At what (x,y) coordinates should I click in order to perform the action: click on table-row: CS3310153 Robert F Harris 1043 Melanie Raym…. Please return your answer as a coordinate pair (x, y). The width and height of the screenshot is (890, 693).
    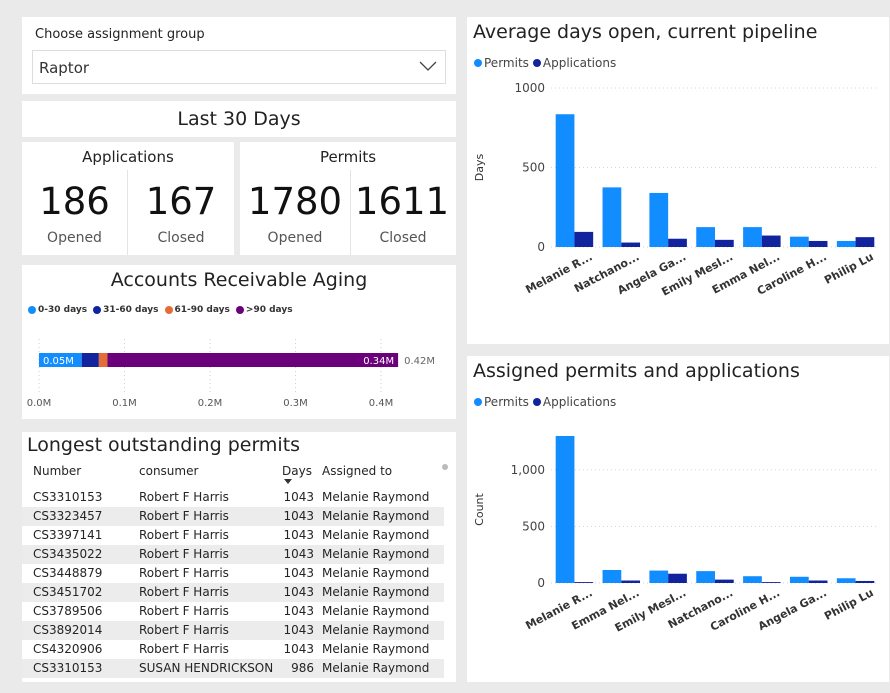
    Looking at the image, I should click on (233, 497).